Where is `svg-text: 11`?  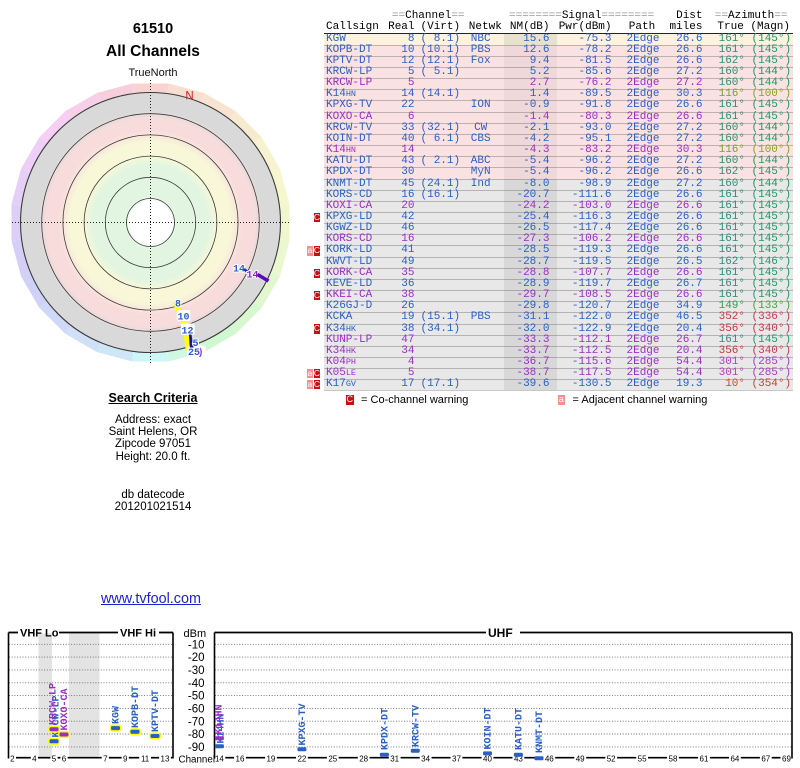 svg-text: 11 is located at coordinates (145, 759).